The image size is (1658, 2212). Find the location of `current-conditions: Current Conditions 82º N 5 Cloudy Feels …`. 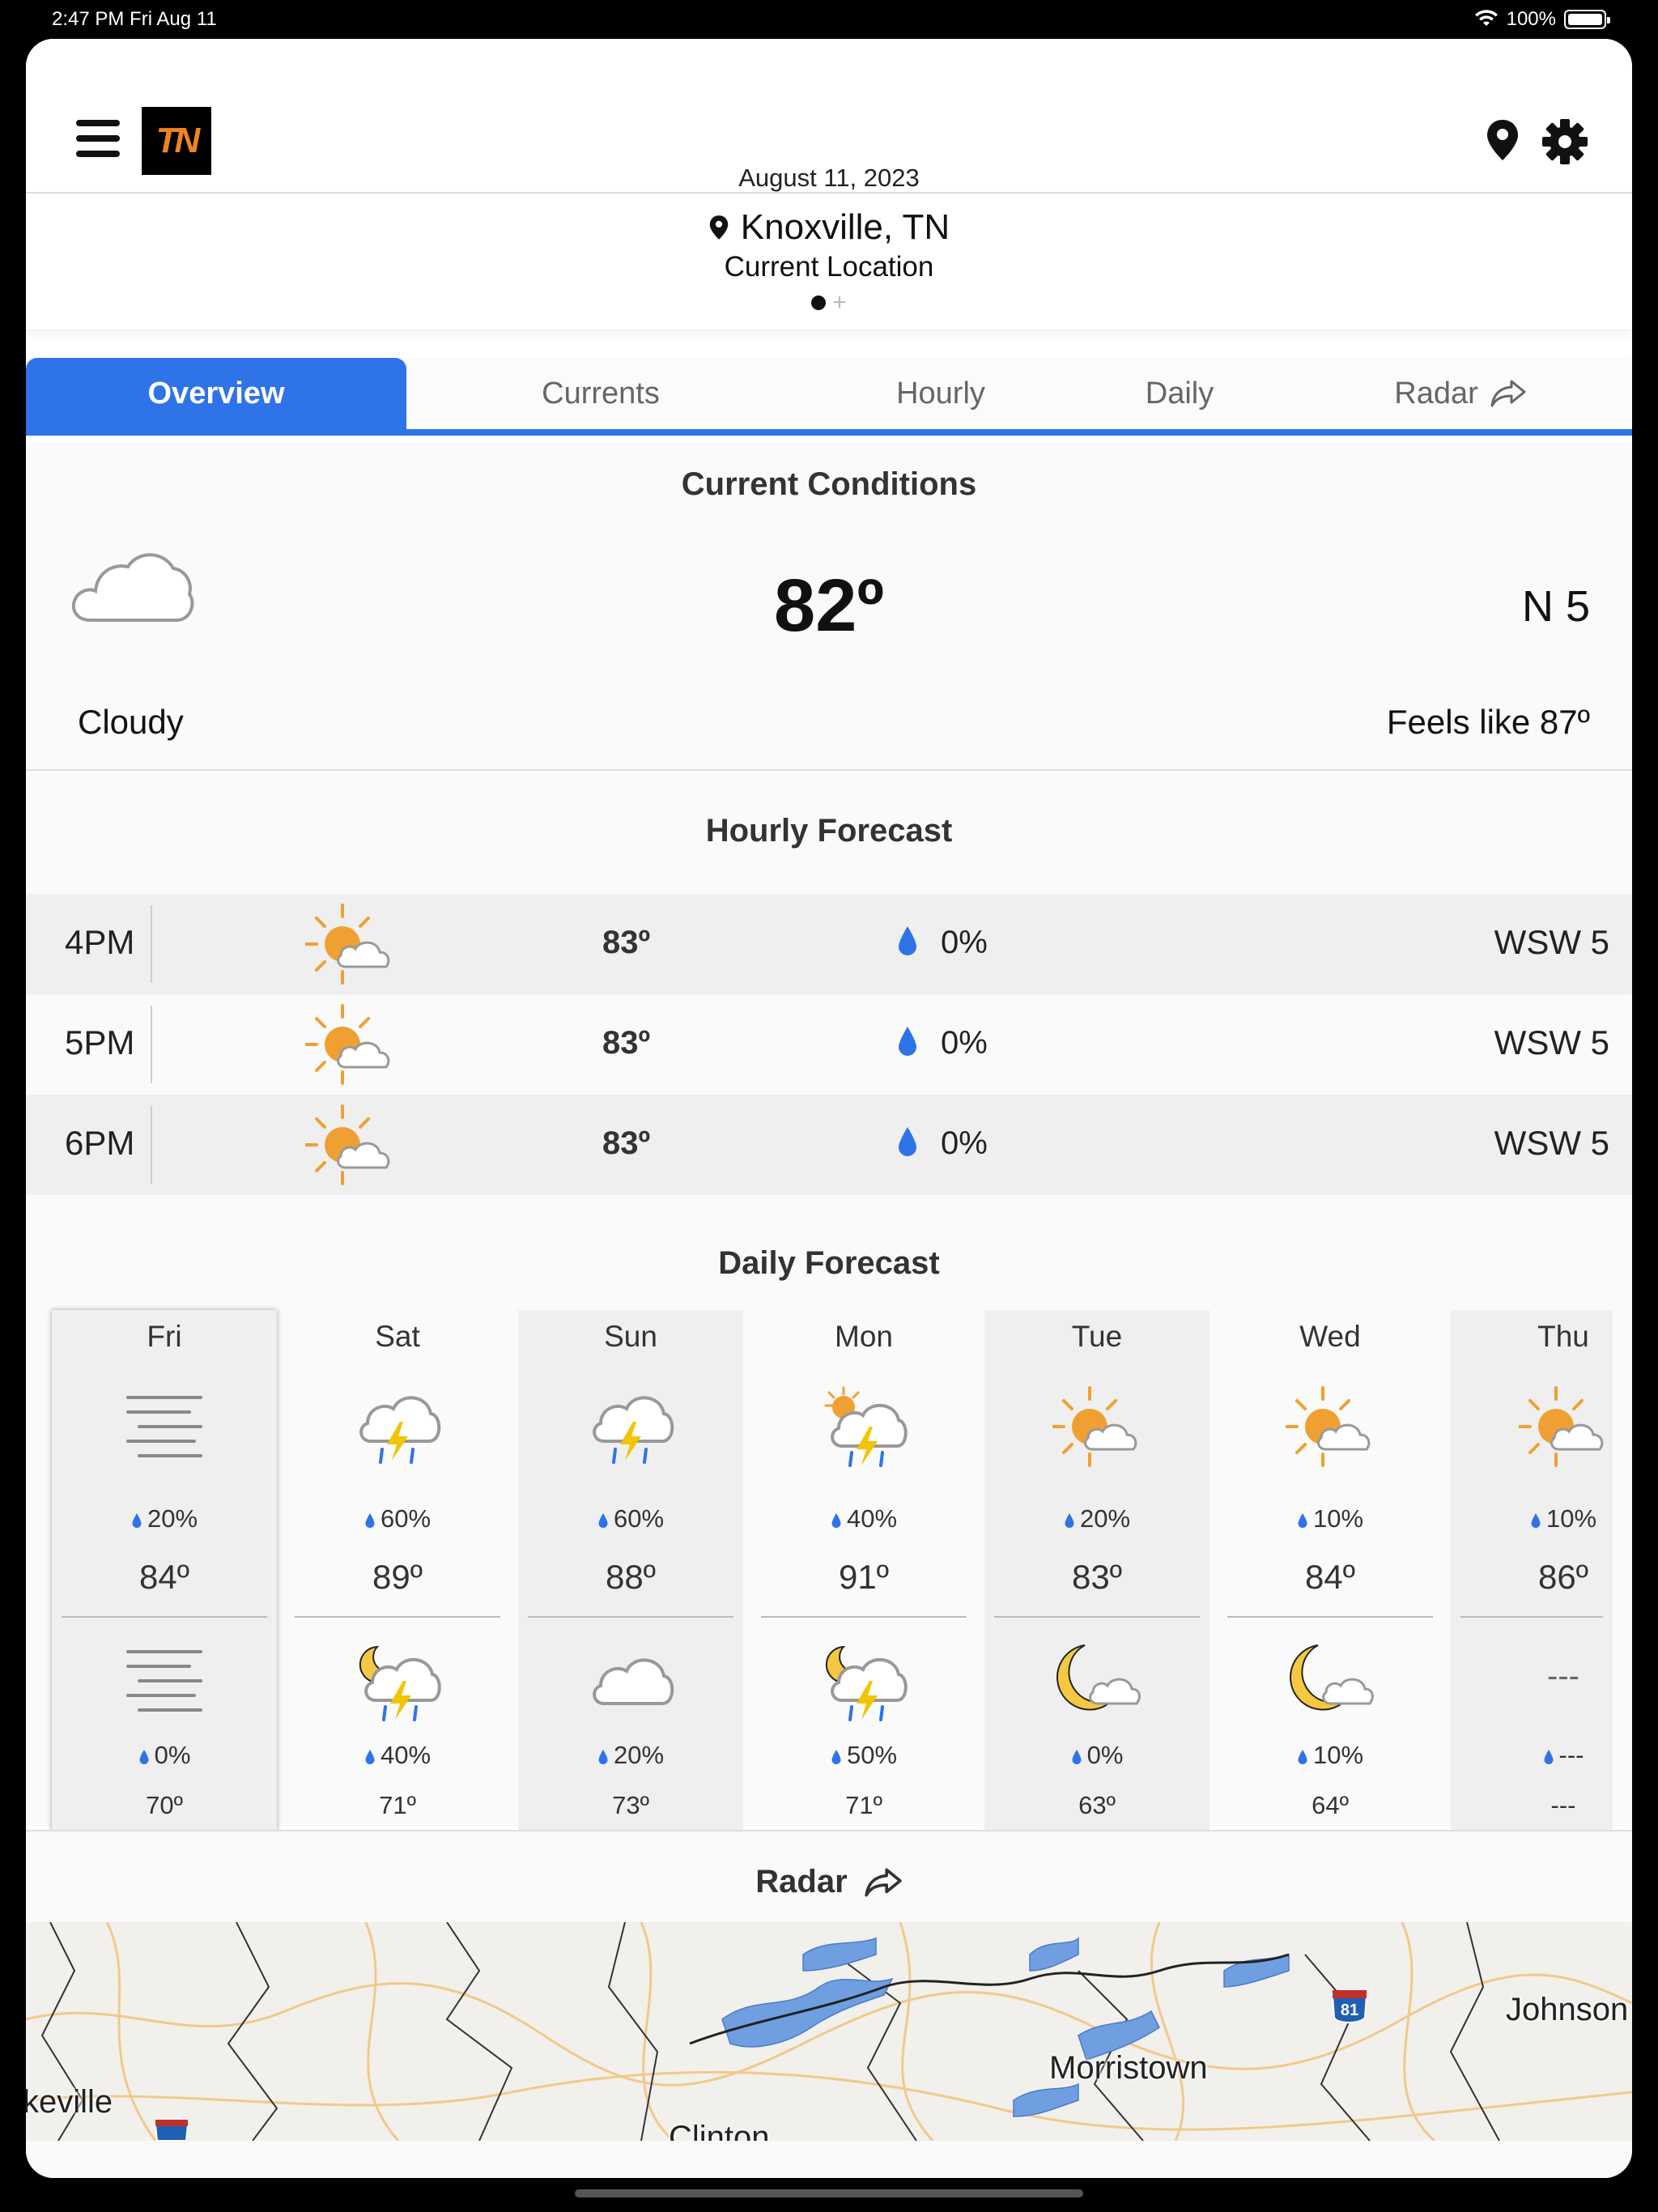

current-conditions: Current Conditions 82º N 5 Cloudy Feels … is located at coordinates (829, 606).